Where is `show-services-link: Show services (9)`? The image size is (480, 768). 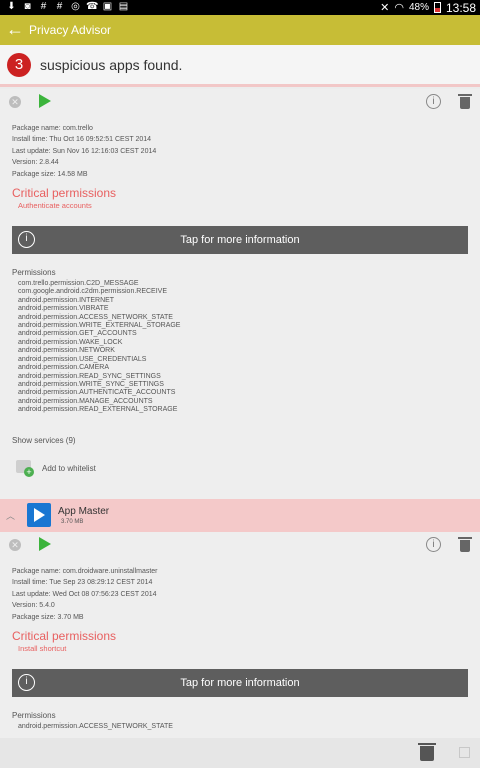
show-services-link: Show services (9) is located at coordinates (240, 440).